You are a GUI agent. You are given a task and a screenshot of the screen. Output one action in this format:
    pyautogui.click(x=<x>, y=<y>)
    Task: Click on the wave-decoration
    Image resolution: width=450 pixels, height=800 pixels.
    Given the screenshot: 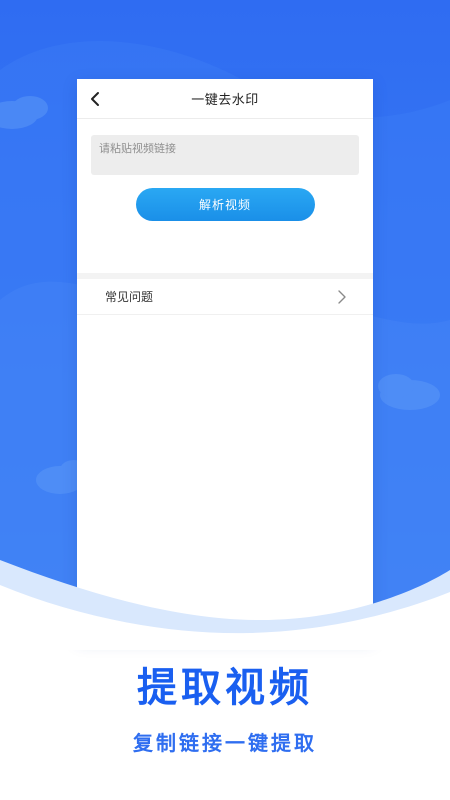 What is the action you would take?
    pyautogui.click(x=225, y=605)
    